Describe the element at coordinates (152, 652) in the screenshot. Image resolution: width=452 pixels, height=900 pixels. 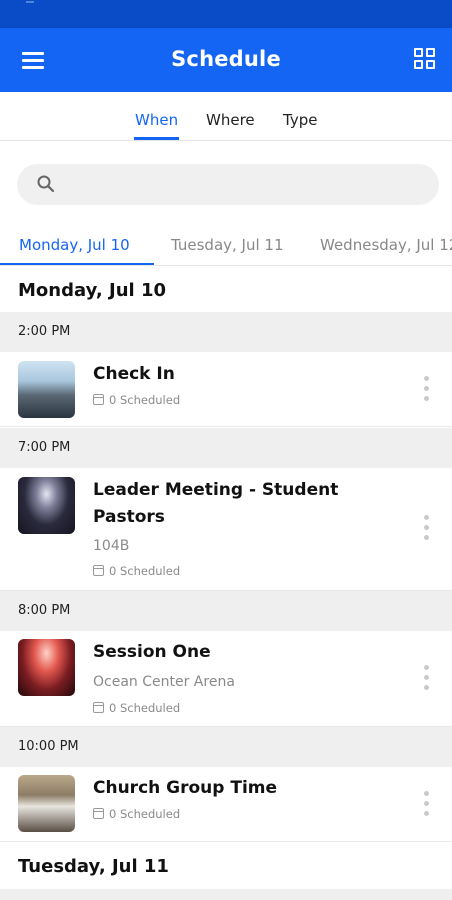
I see `session-title: Session One` at that location.